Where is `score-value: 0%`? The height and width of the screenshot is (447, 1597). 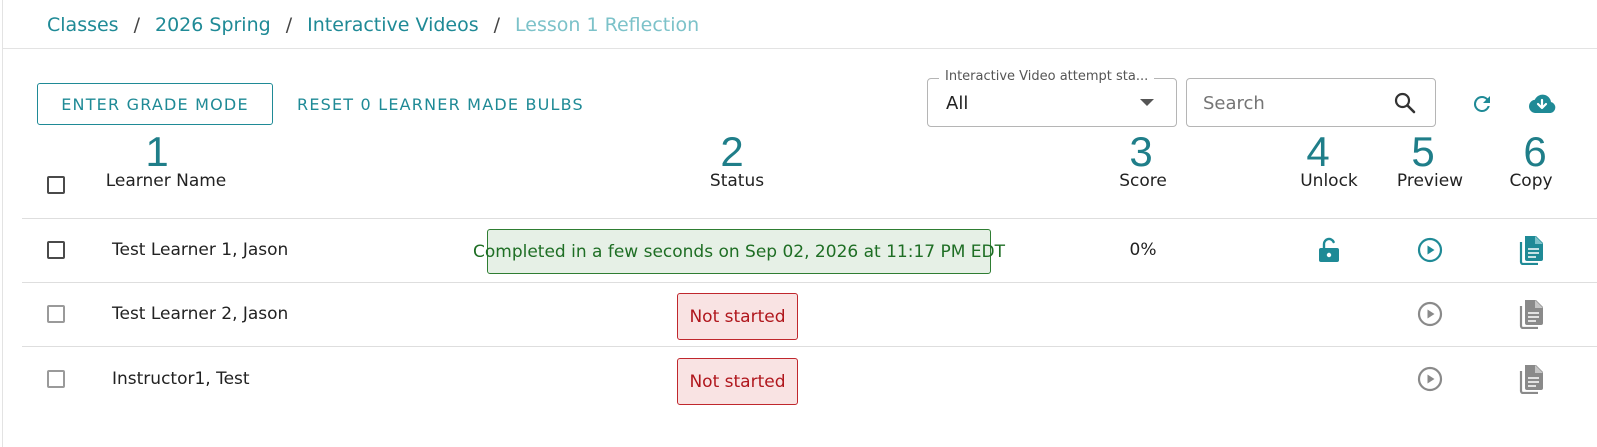 score-value: 0% is located at coordinates (1143, 250).